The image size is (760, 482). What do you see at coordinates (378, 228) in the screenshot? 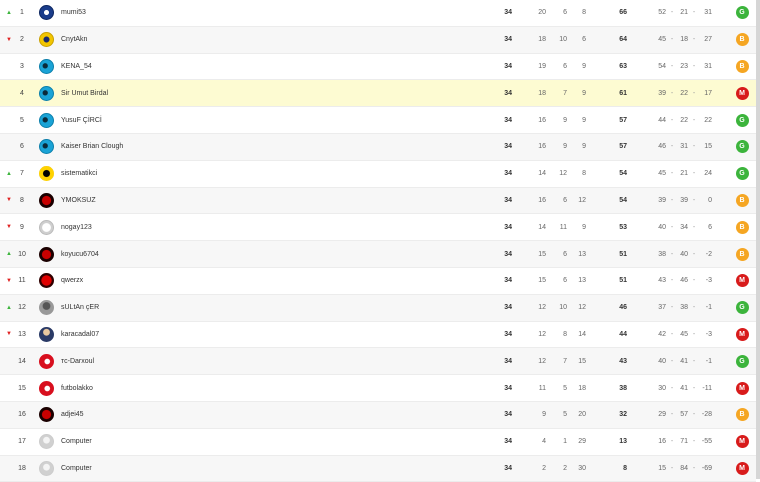
I see `table-row: ▼ 9 nogay123 34 14 11 9 53 40-34-6 B` at bounding box center [378, 228].